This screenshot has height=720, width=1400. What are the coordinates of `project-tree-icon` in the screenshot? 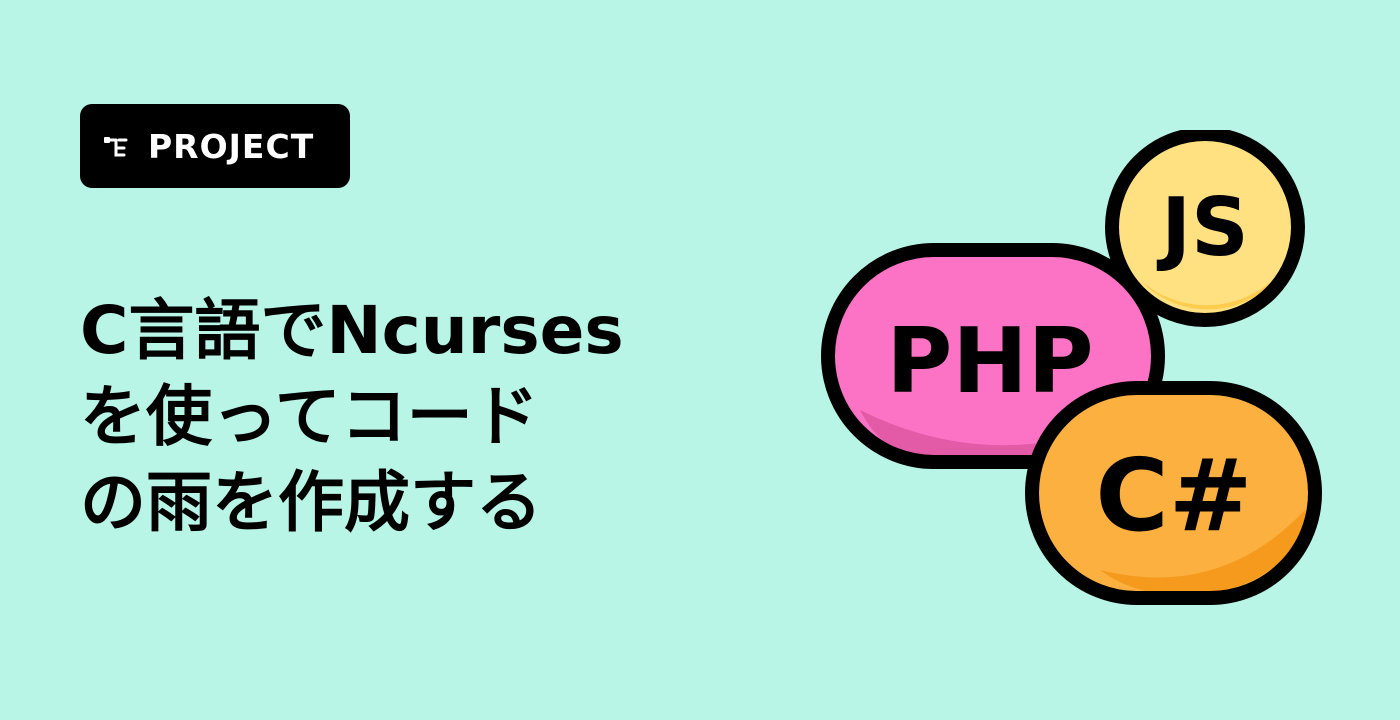 It's located at (118, 146).